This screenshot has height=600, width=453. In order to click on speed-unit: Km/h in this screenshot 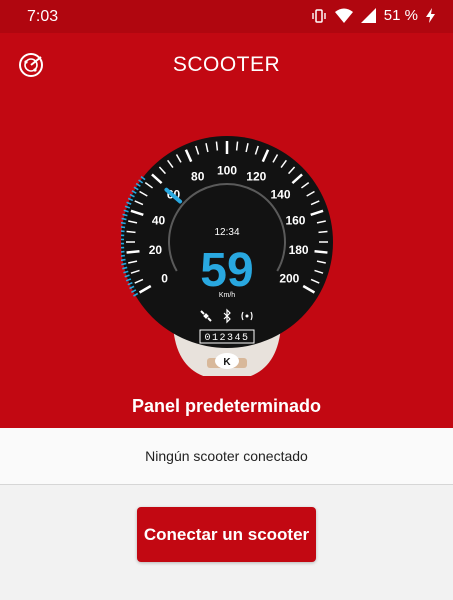, I will do `click(227, 295)`.